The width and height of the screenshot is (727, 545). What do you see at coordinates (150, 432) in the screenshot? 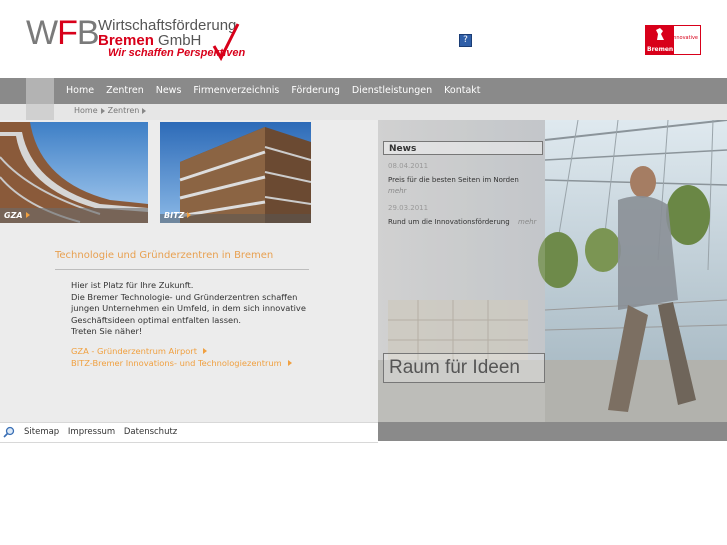
I see `footer-link-datenschutz: Datenschutz` at bounding box center [150, 432].